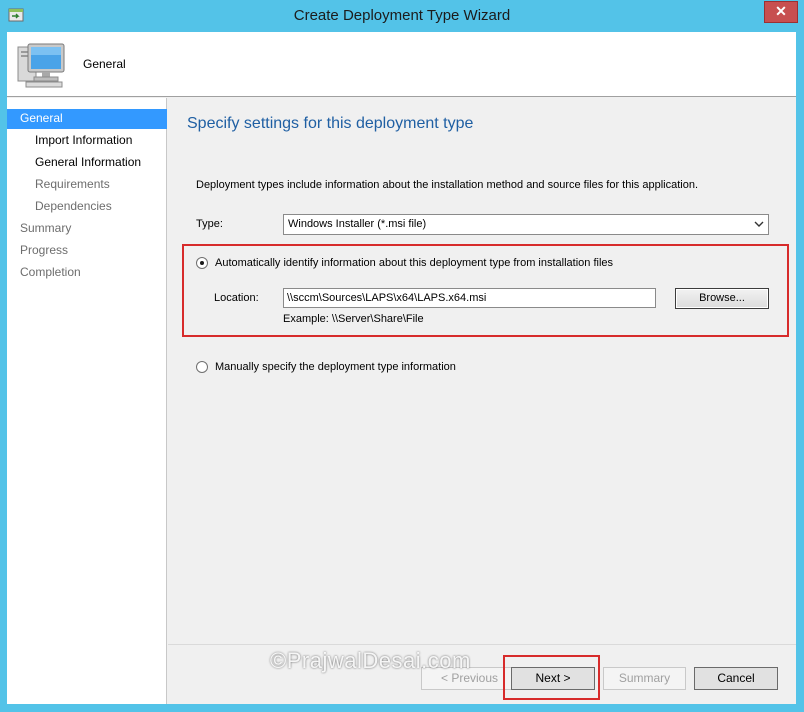 The height and width of the screenshot is (712, 804). Describe the element at coordinates (104, 64) in the screenshot. I see `header-title: General` at that location.